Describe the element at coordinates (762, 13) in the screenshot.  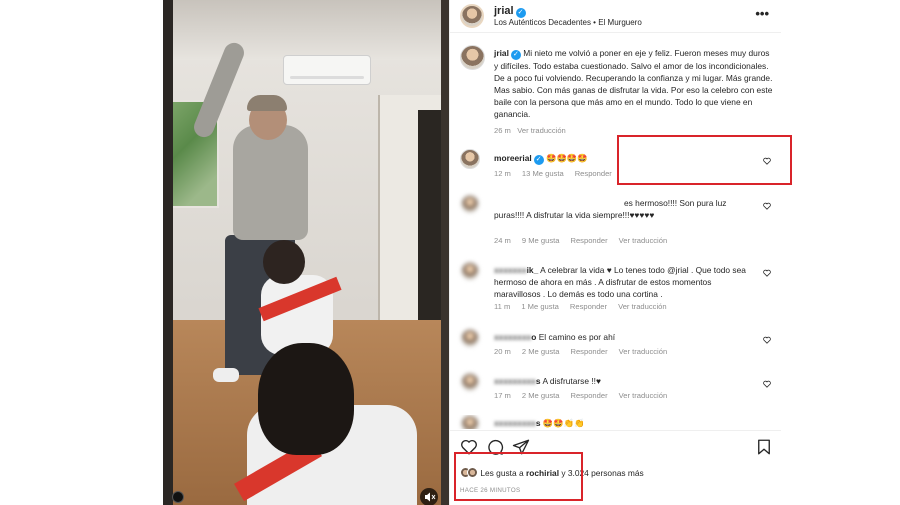
I see `more-options-icon: •••` at that location.